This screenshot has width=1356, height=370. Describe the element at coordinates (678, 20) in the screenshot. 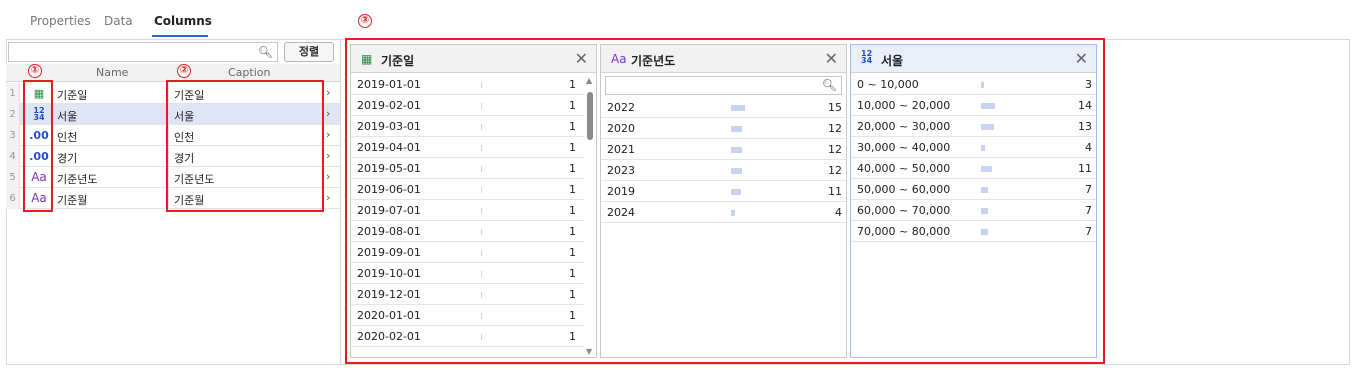

I see `tab-bar: Properties Data Columns` at that location.